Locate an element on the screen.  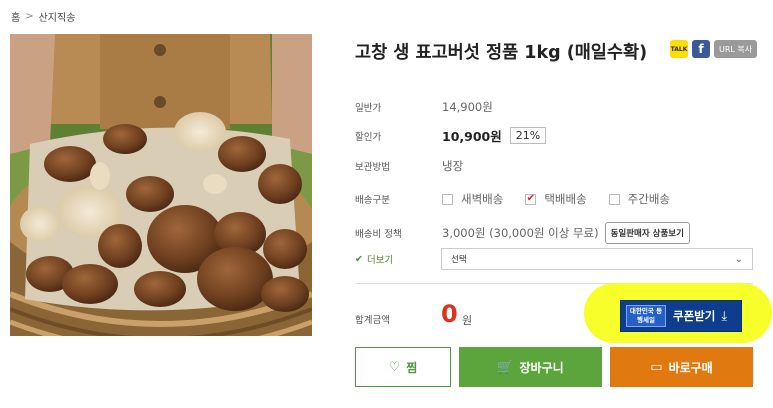
coupon-label: 쿠폰받기 is located at coordinates (694, 316).